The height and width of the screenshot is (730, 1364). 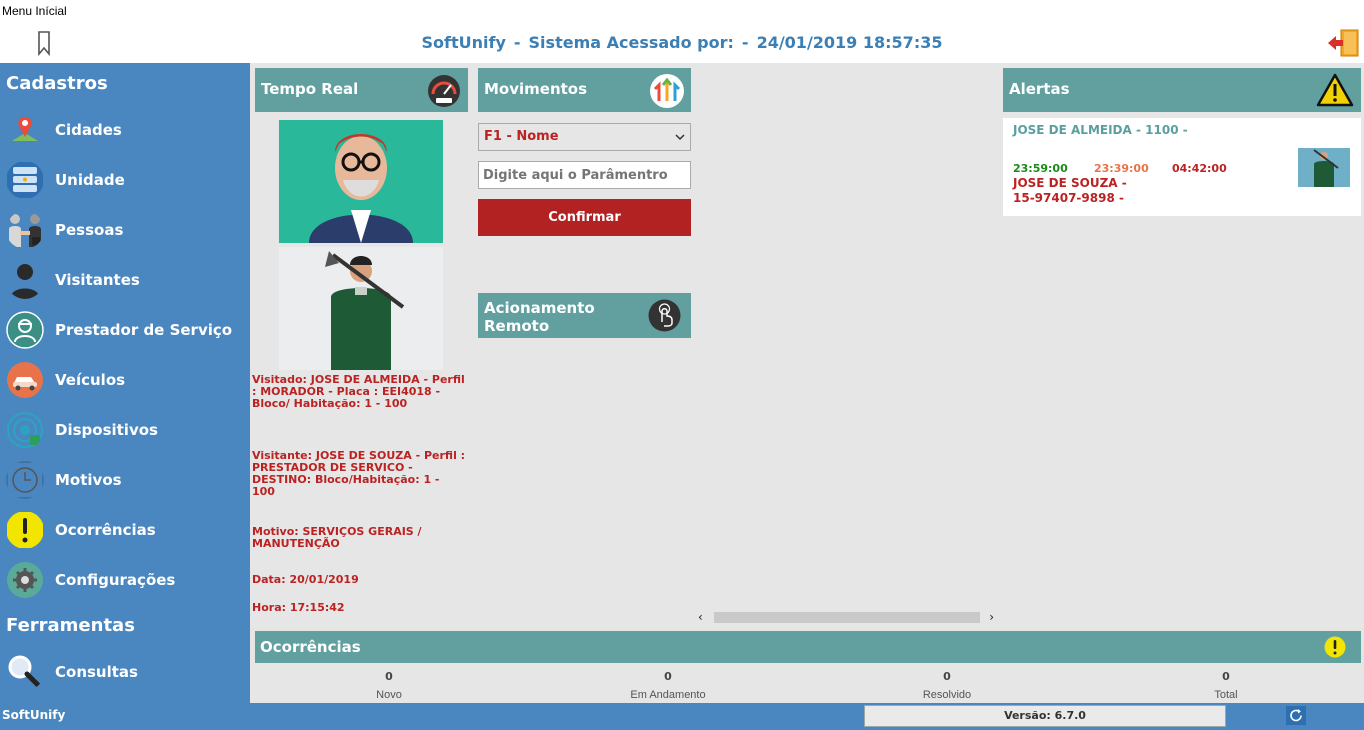 What do you see at coordinates (1182, 90) in the screenshot?
I see `alertas-header: Alertas` at bounding box center [1182, 90].